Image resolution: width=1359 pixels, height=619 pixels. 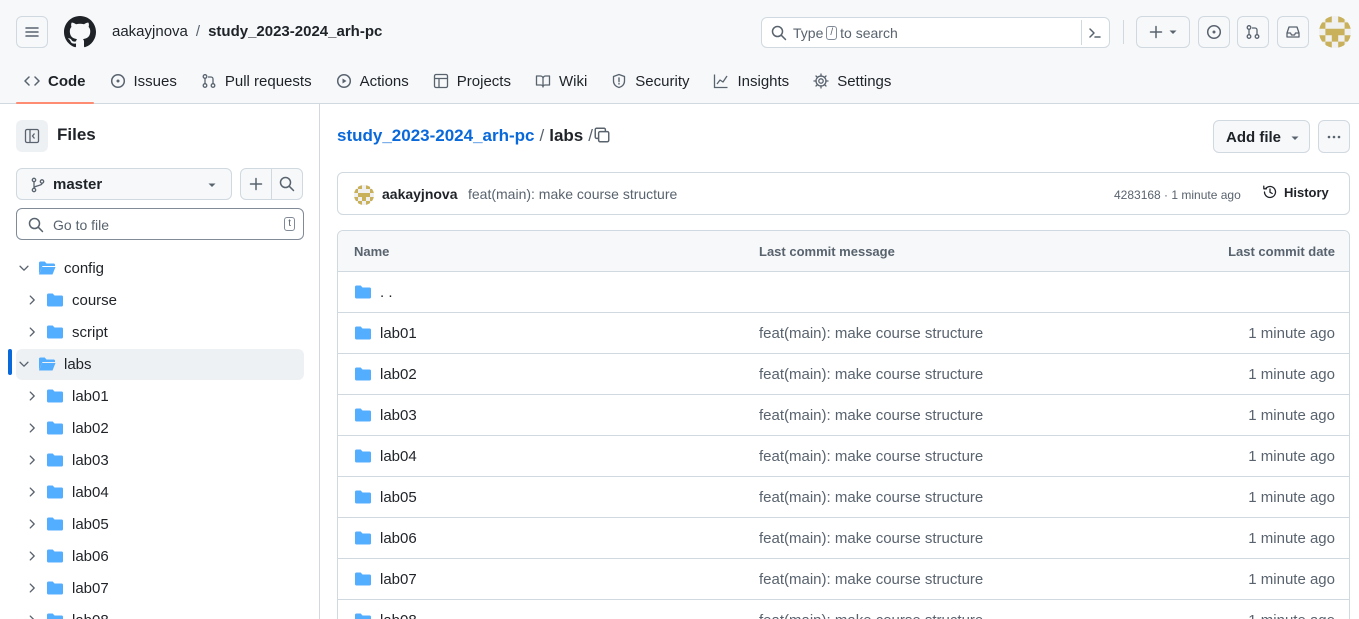 What do you see at coordinates (398, 456) in the screenshot?
I see `file-name-link: lab04` at bounding box center [398, 456].